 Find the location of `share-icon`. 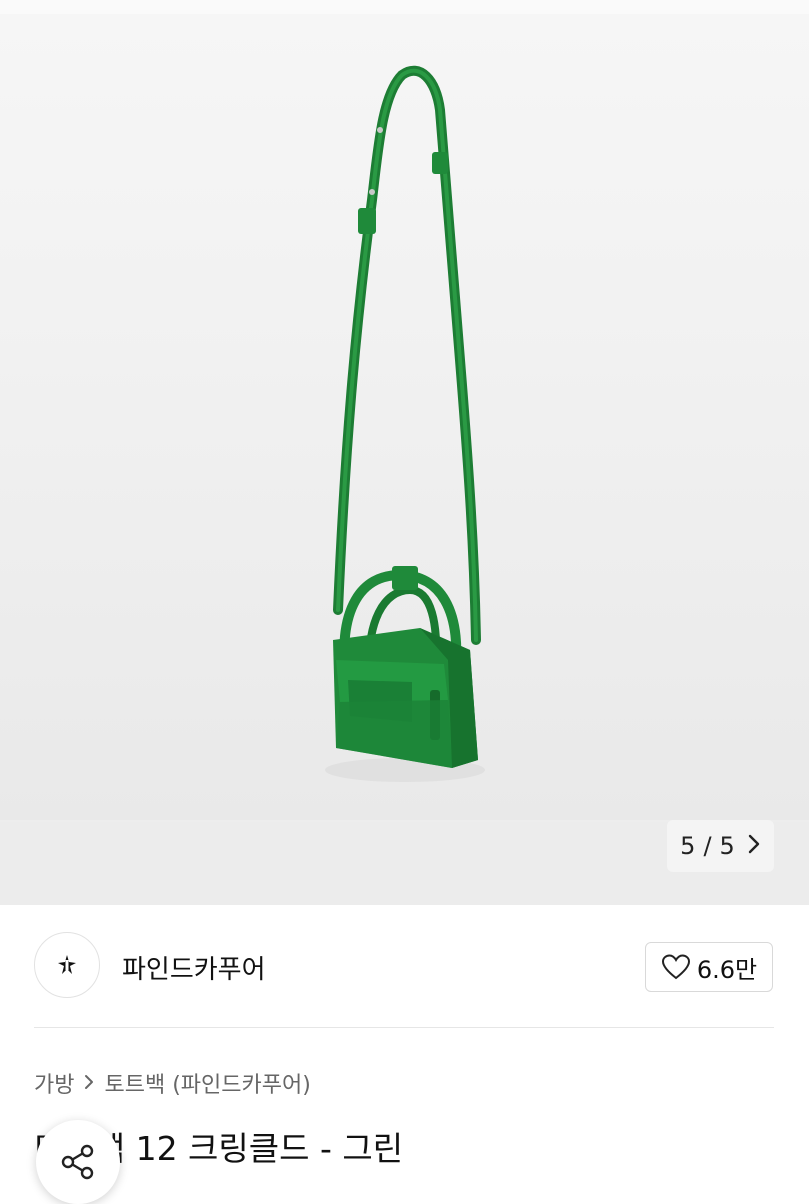

share-icon is located at coordinates (77, 1162).